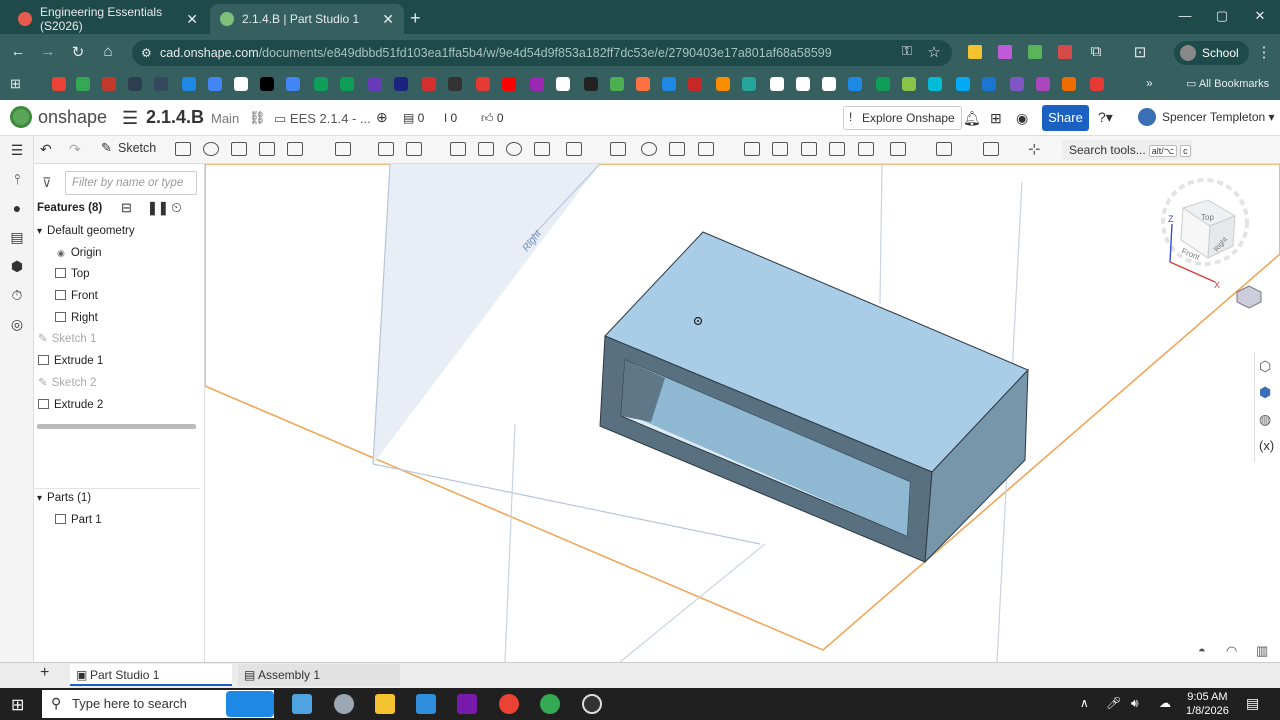 This screenshot has width=1280, height=720. What do you see at coordinates (1127, 150) in the screenshot?
I see `search-tools-input: Search tools... alt/⌥ c` at bounding box center [1127, 150].